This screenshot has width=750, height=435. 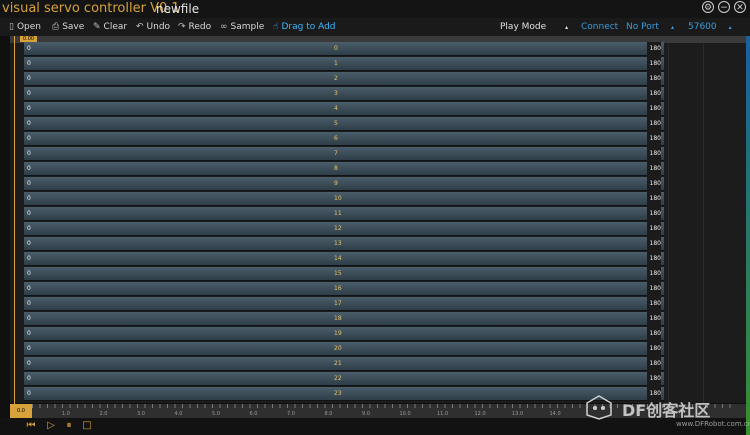 I want to click on pause-icon: ⏸, so click(x=69, y=425).